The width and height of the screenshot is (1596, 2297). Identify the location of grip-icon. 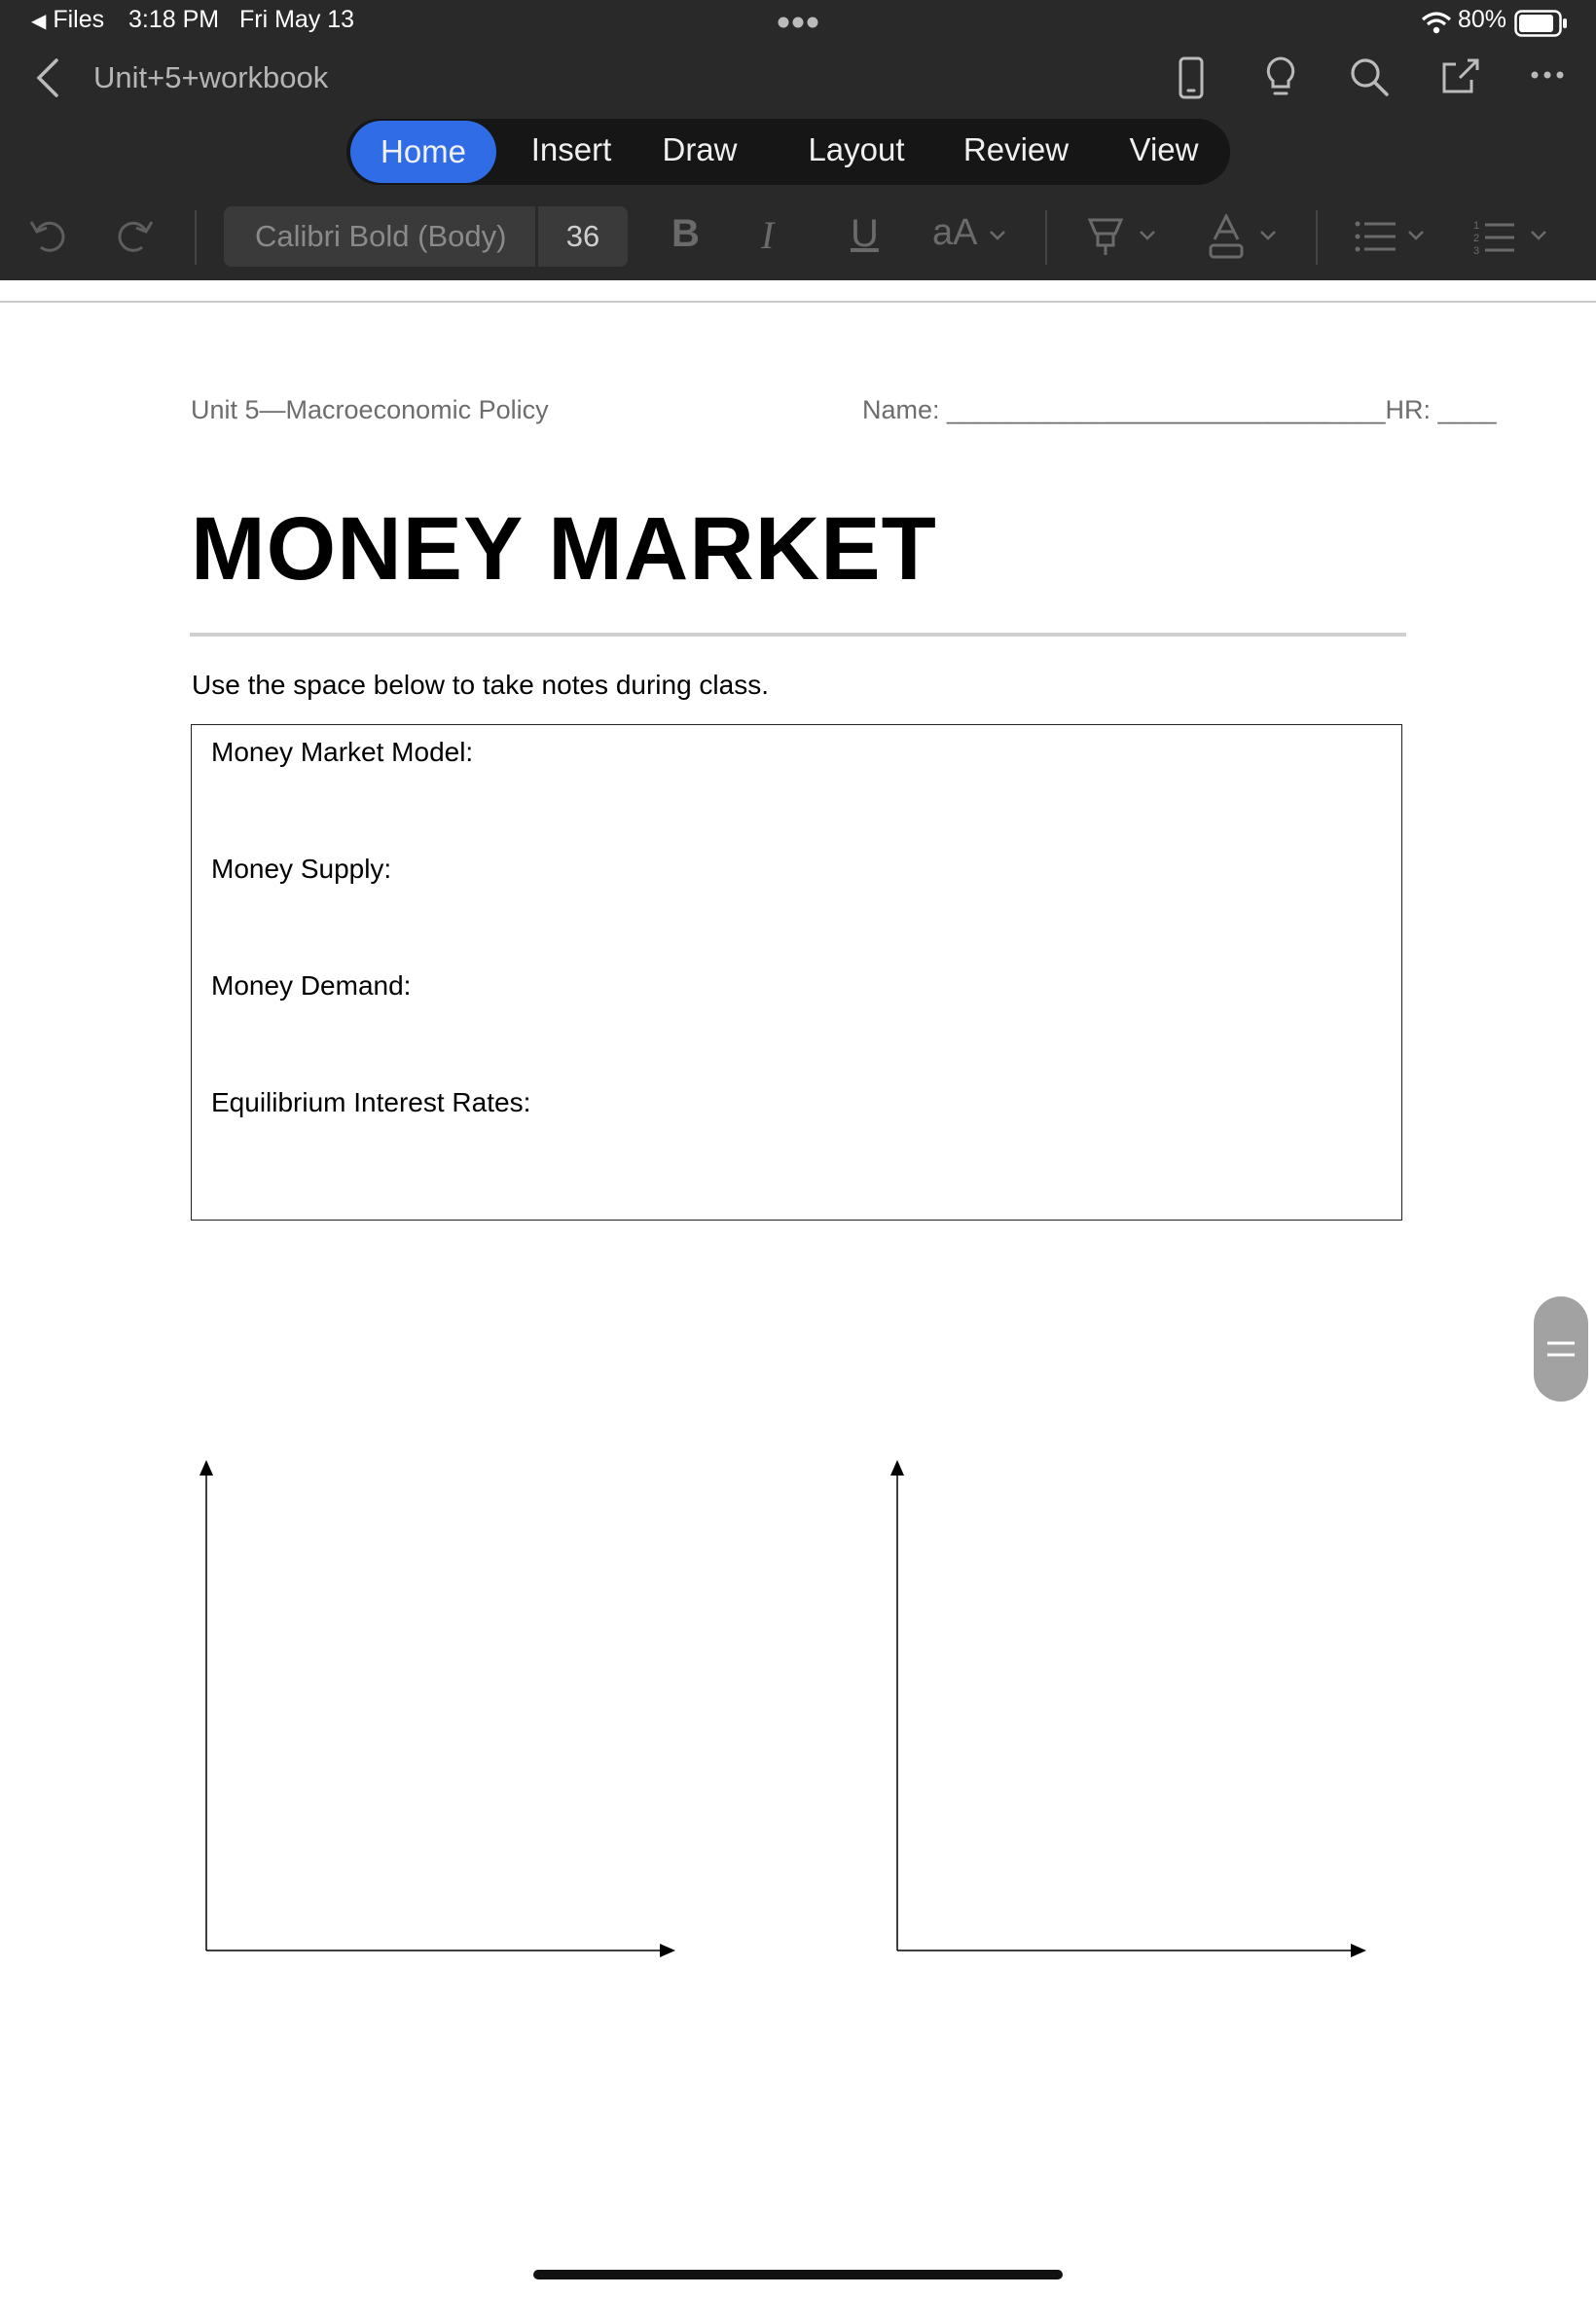
(1561, 1349).